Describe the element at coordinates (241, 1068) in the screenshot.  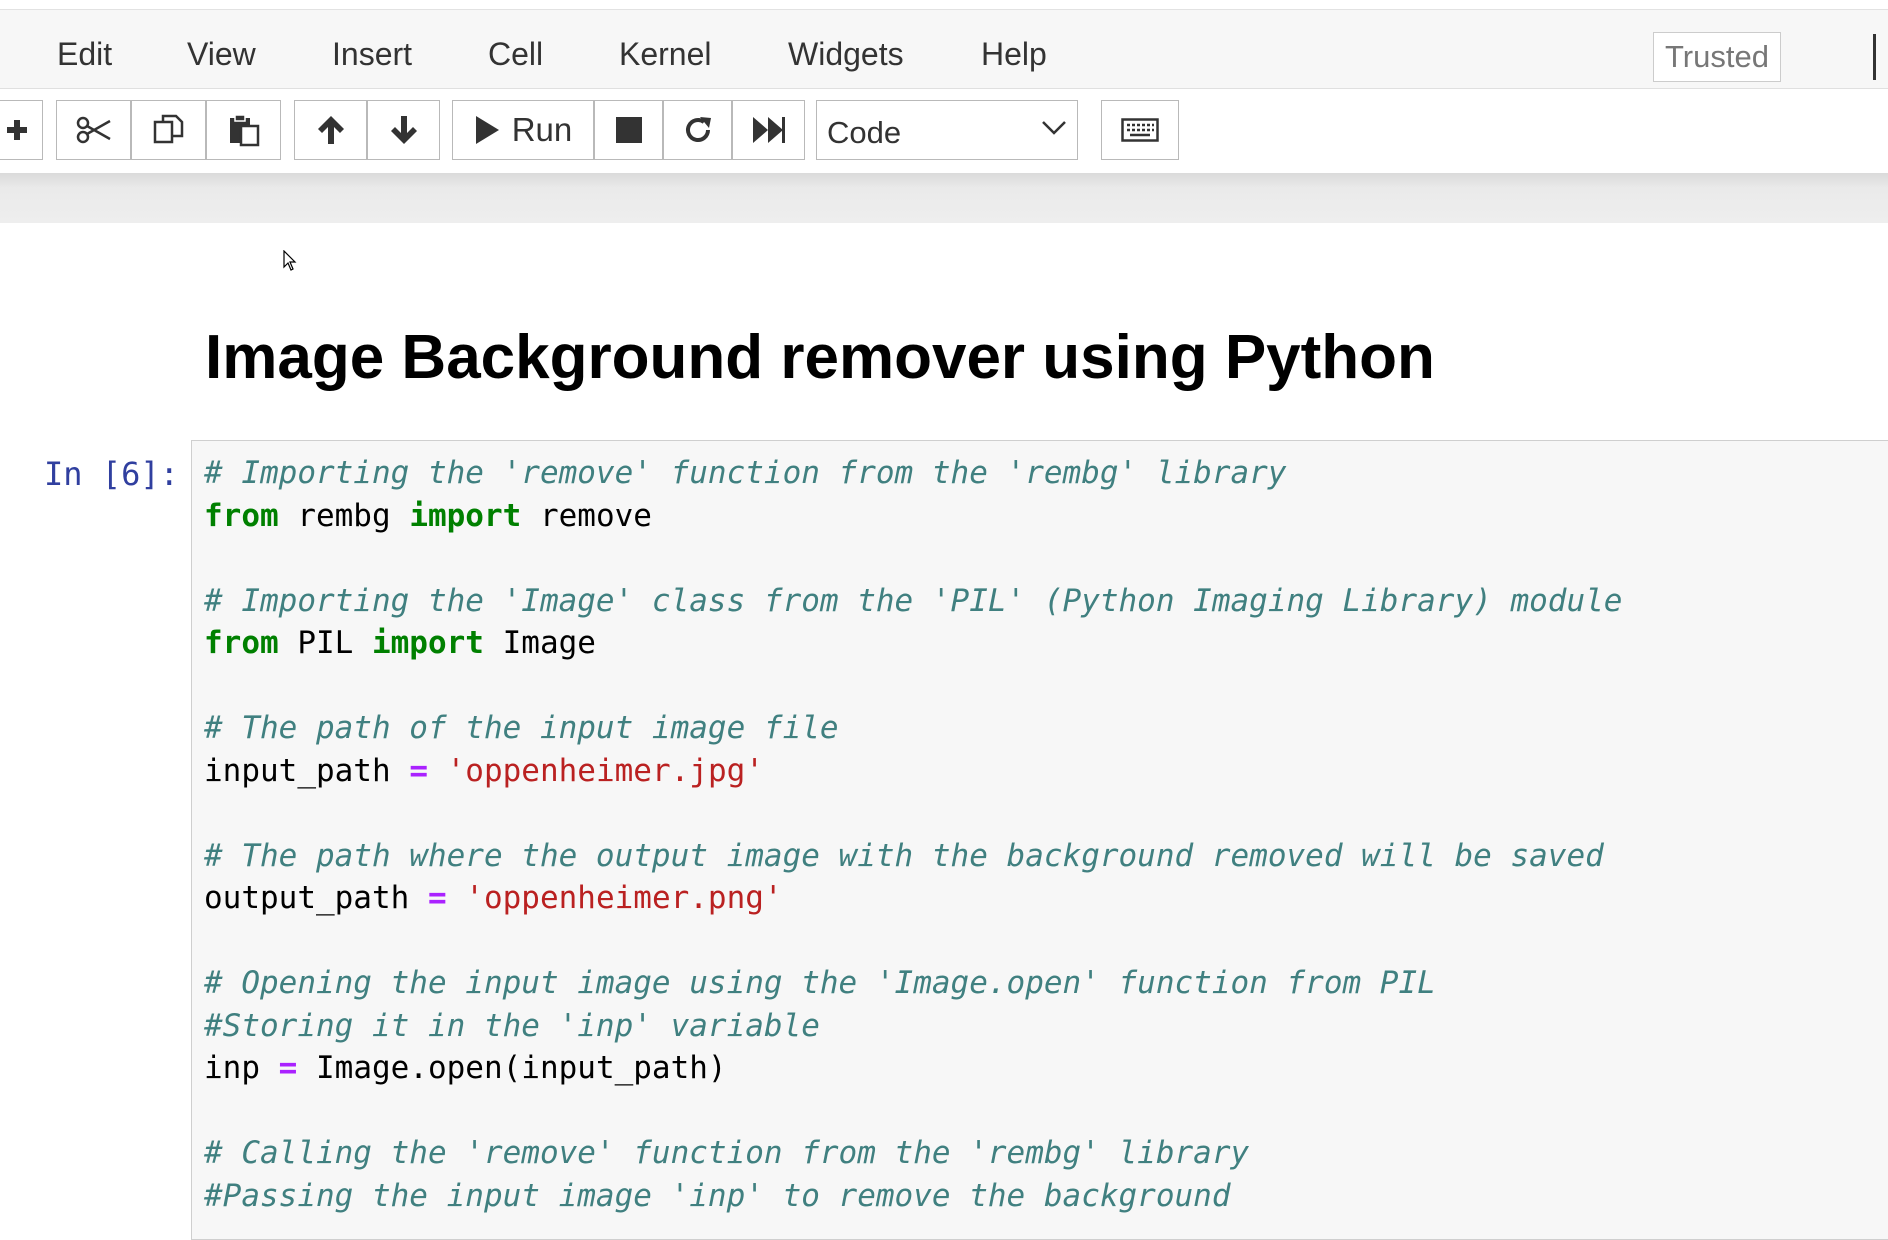
I see `identifier: inp` at that location.